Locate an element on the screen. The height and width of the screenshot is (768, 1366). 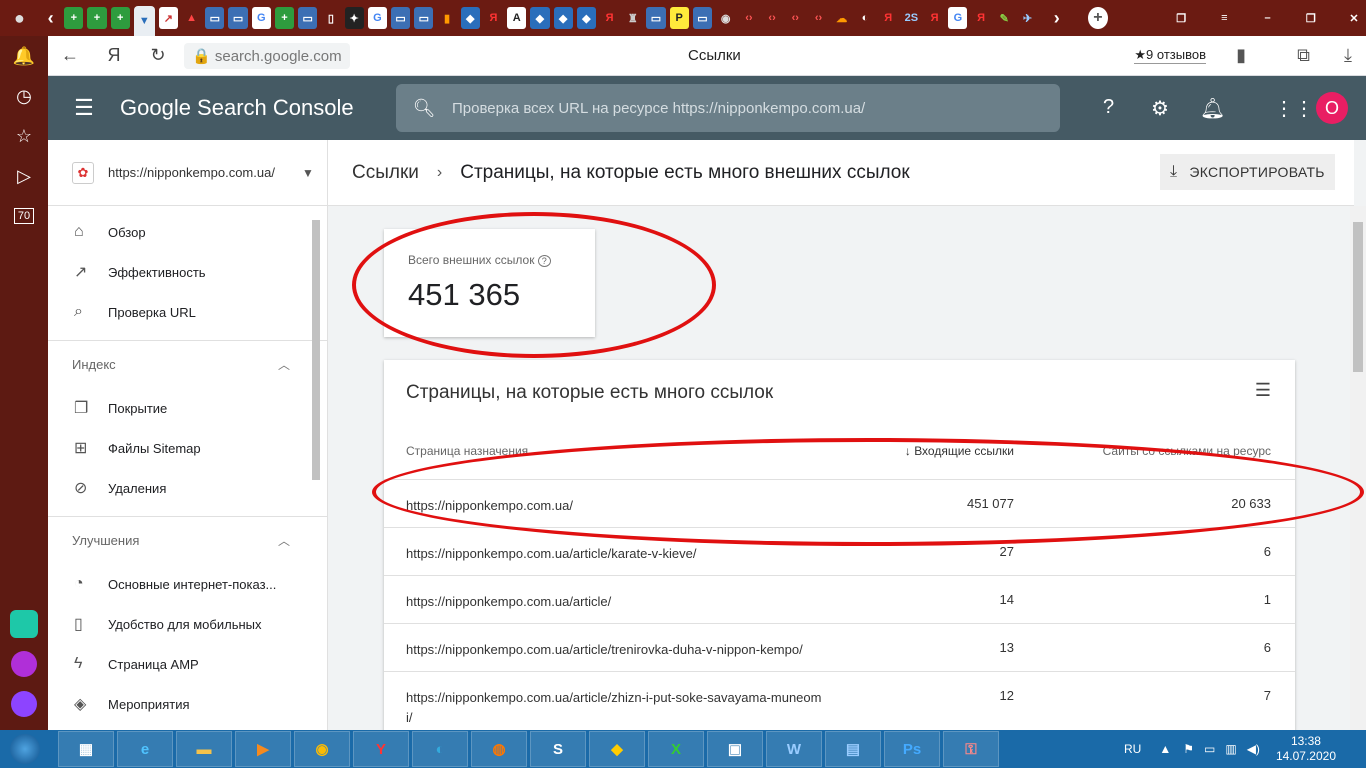
sidebar-scrollbar is located at coordinates (316, 350).